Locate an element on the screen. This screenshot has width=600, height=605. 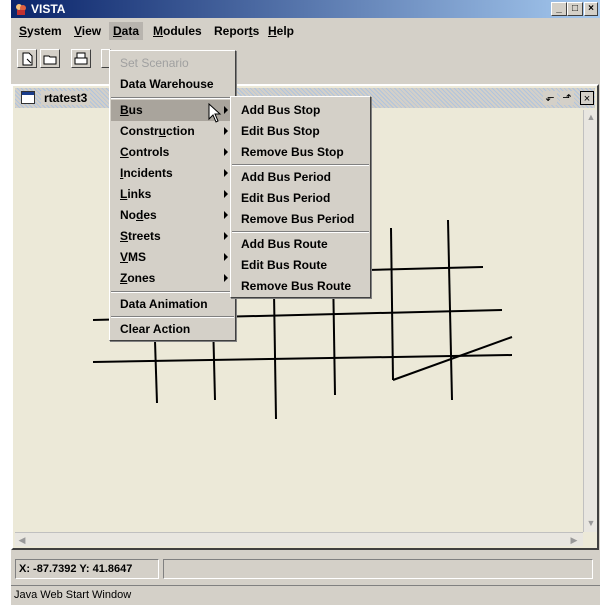
menu-item-edit-bus-period: Edit Bus Period is located at coordinates (300, 198).